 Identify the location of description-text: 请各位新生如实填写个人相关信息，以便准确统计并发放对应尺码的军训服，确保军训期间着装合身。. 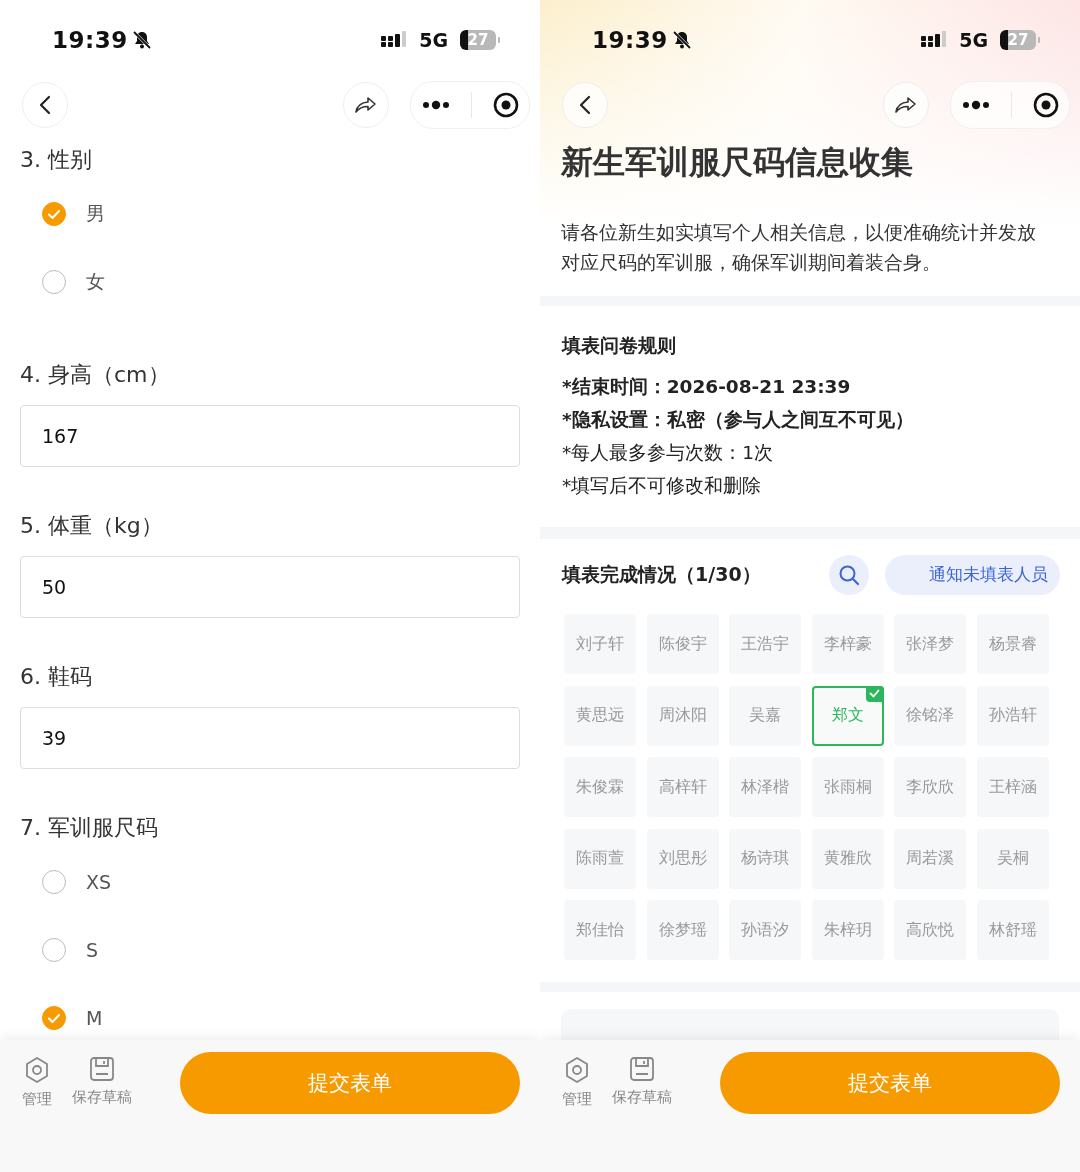
(799, 248).